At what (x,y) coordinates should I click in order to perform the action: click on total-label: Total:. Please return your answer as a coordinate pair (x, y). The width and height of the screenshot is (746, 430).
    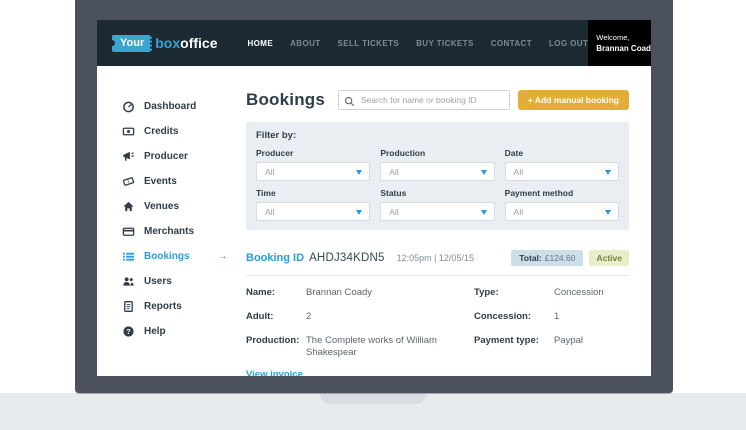
    Looking at the image, I should click on (530, 258).